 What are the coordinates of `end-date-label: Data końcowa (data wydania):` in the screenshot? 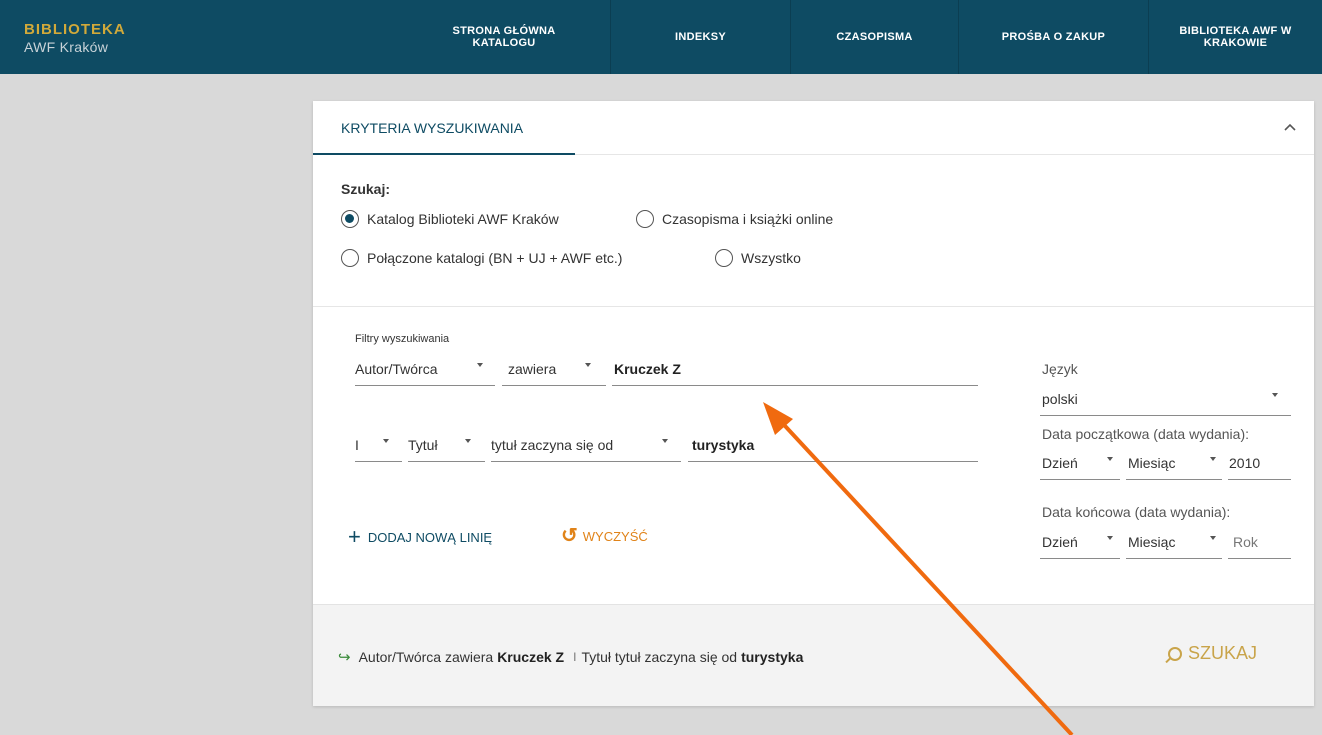 It's located at (1136, 512).